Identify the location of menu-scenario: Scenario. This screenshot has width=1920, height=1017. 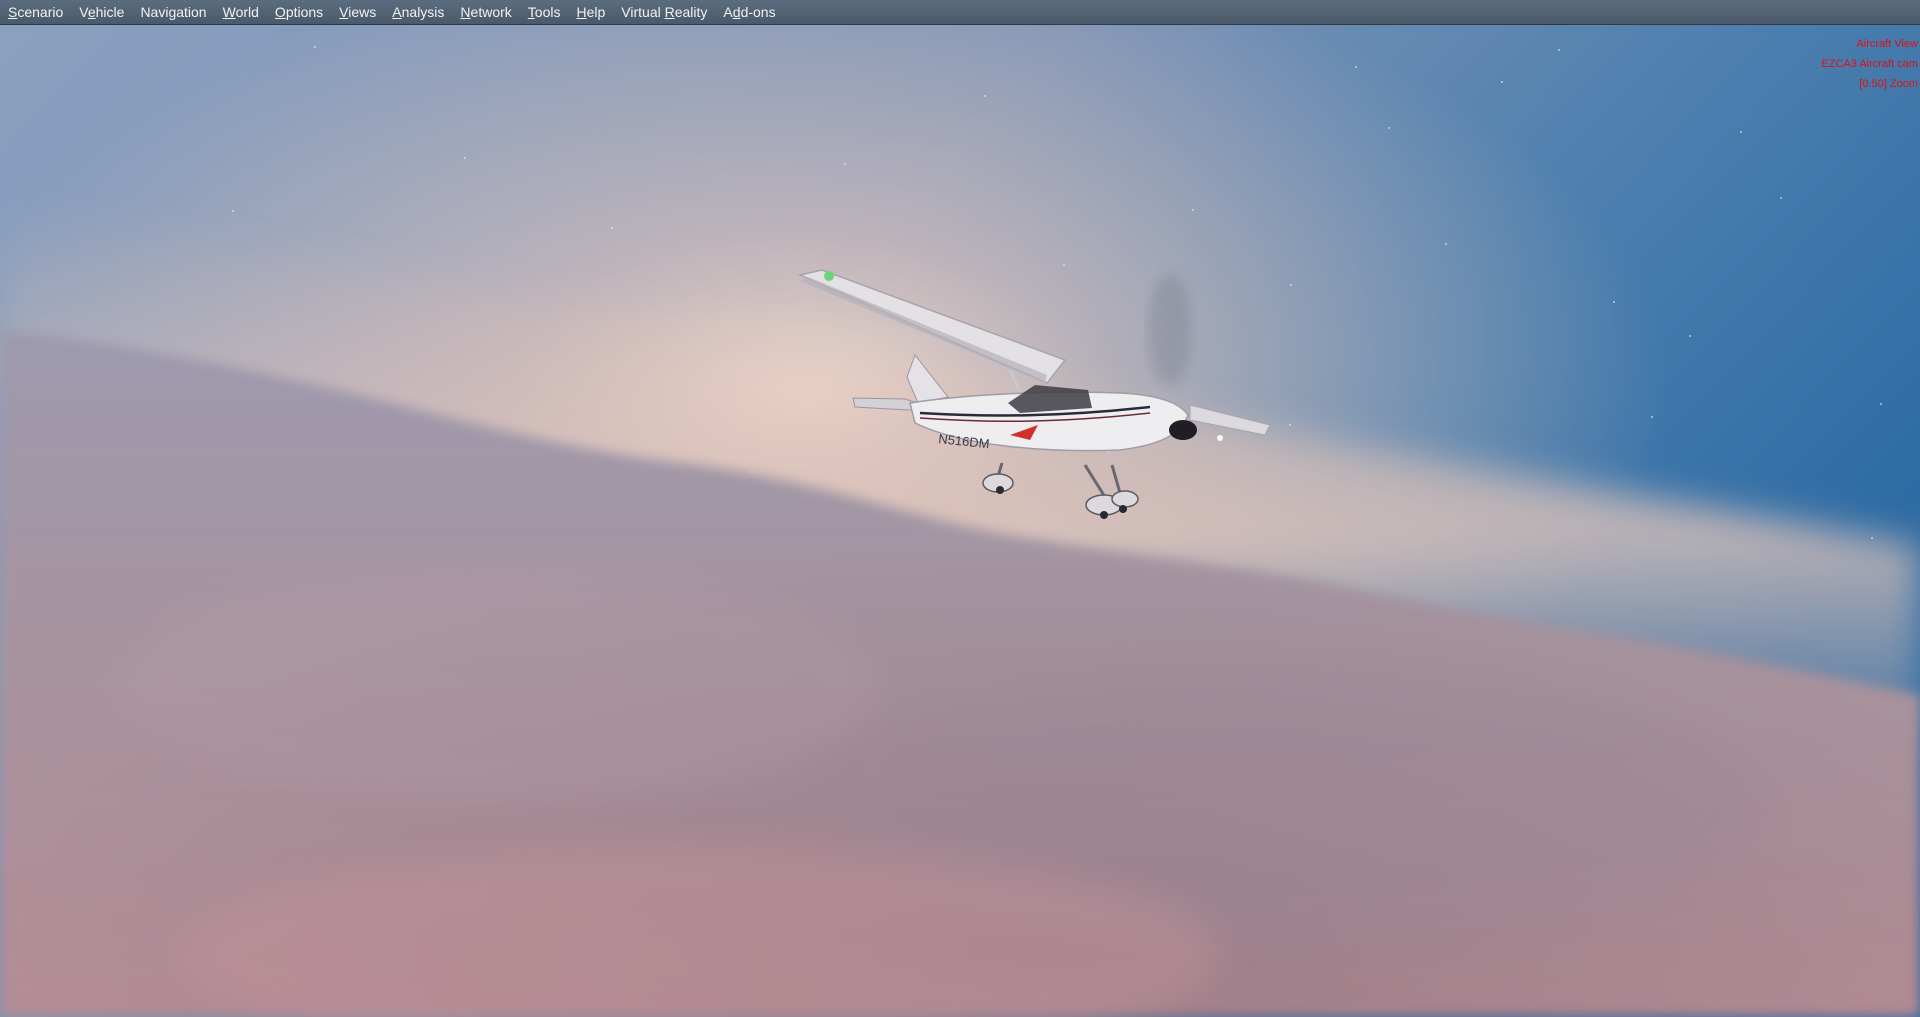
(37, 12).